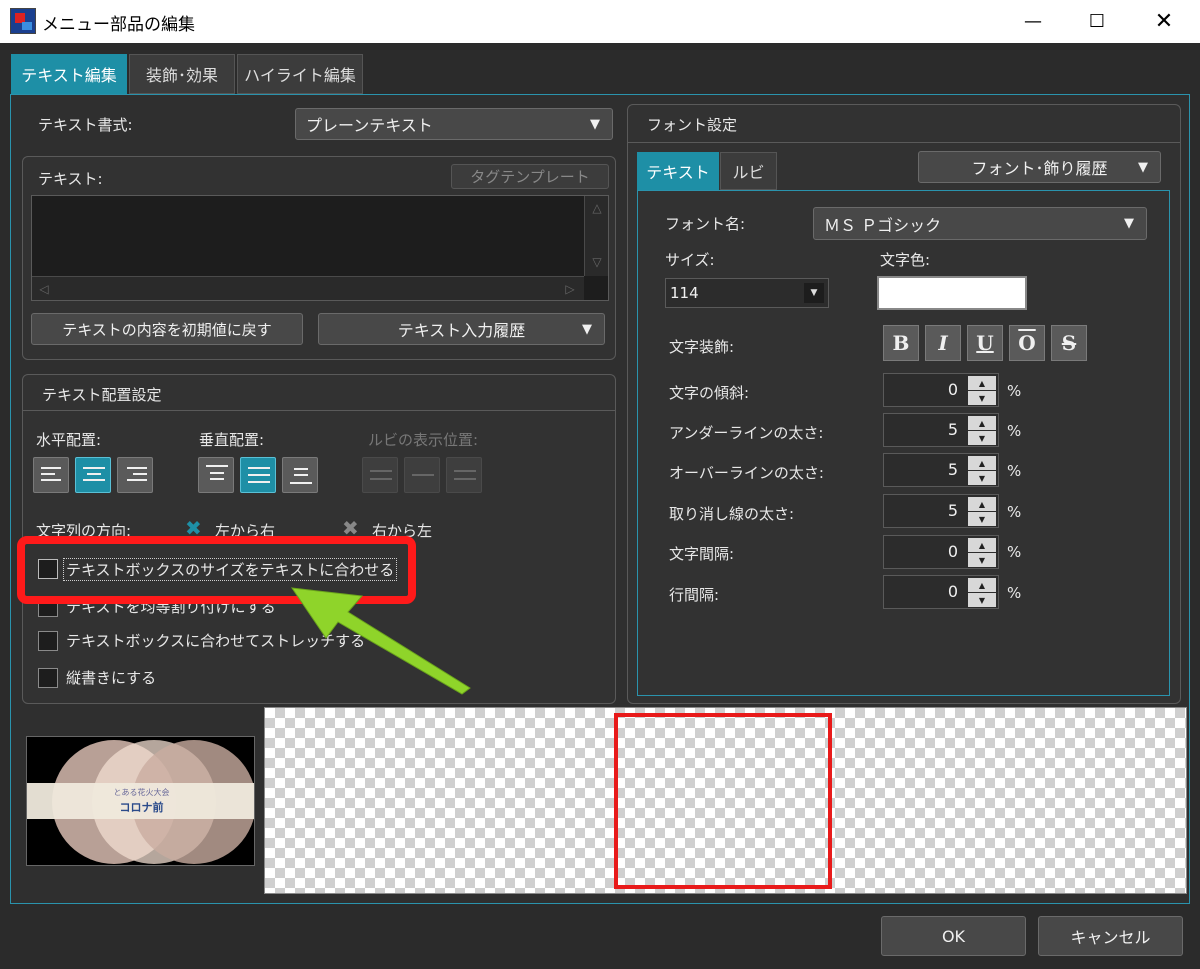 The width and height of the screenshot is (1200, 969). What do you see at coordinates (905, 260) in the screenshot?
I see `text-color-label: 文字色:` at bounding box center [905, 260].